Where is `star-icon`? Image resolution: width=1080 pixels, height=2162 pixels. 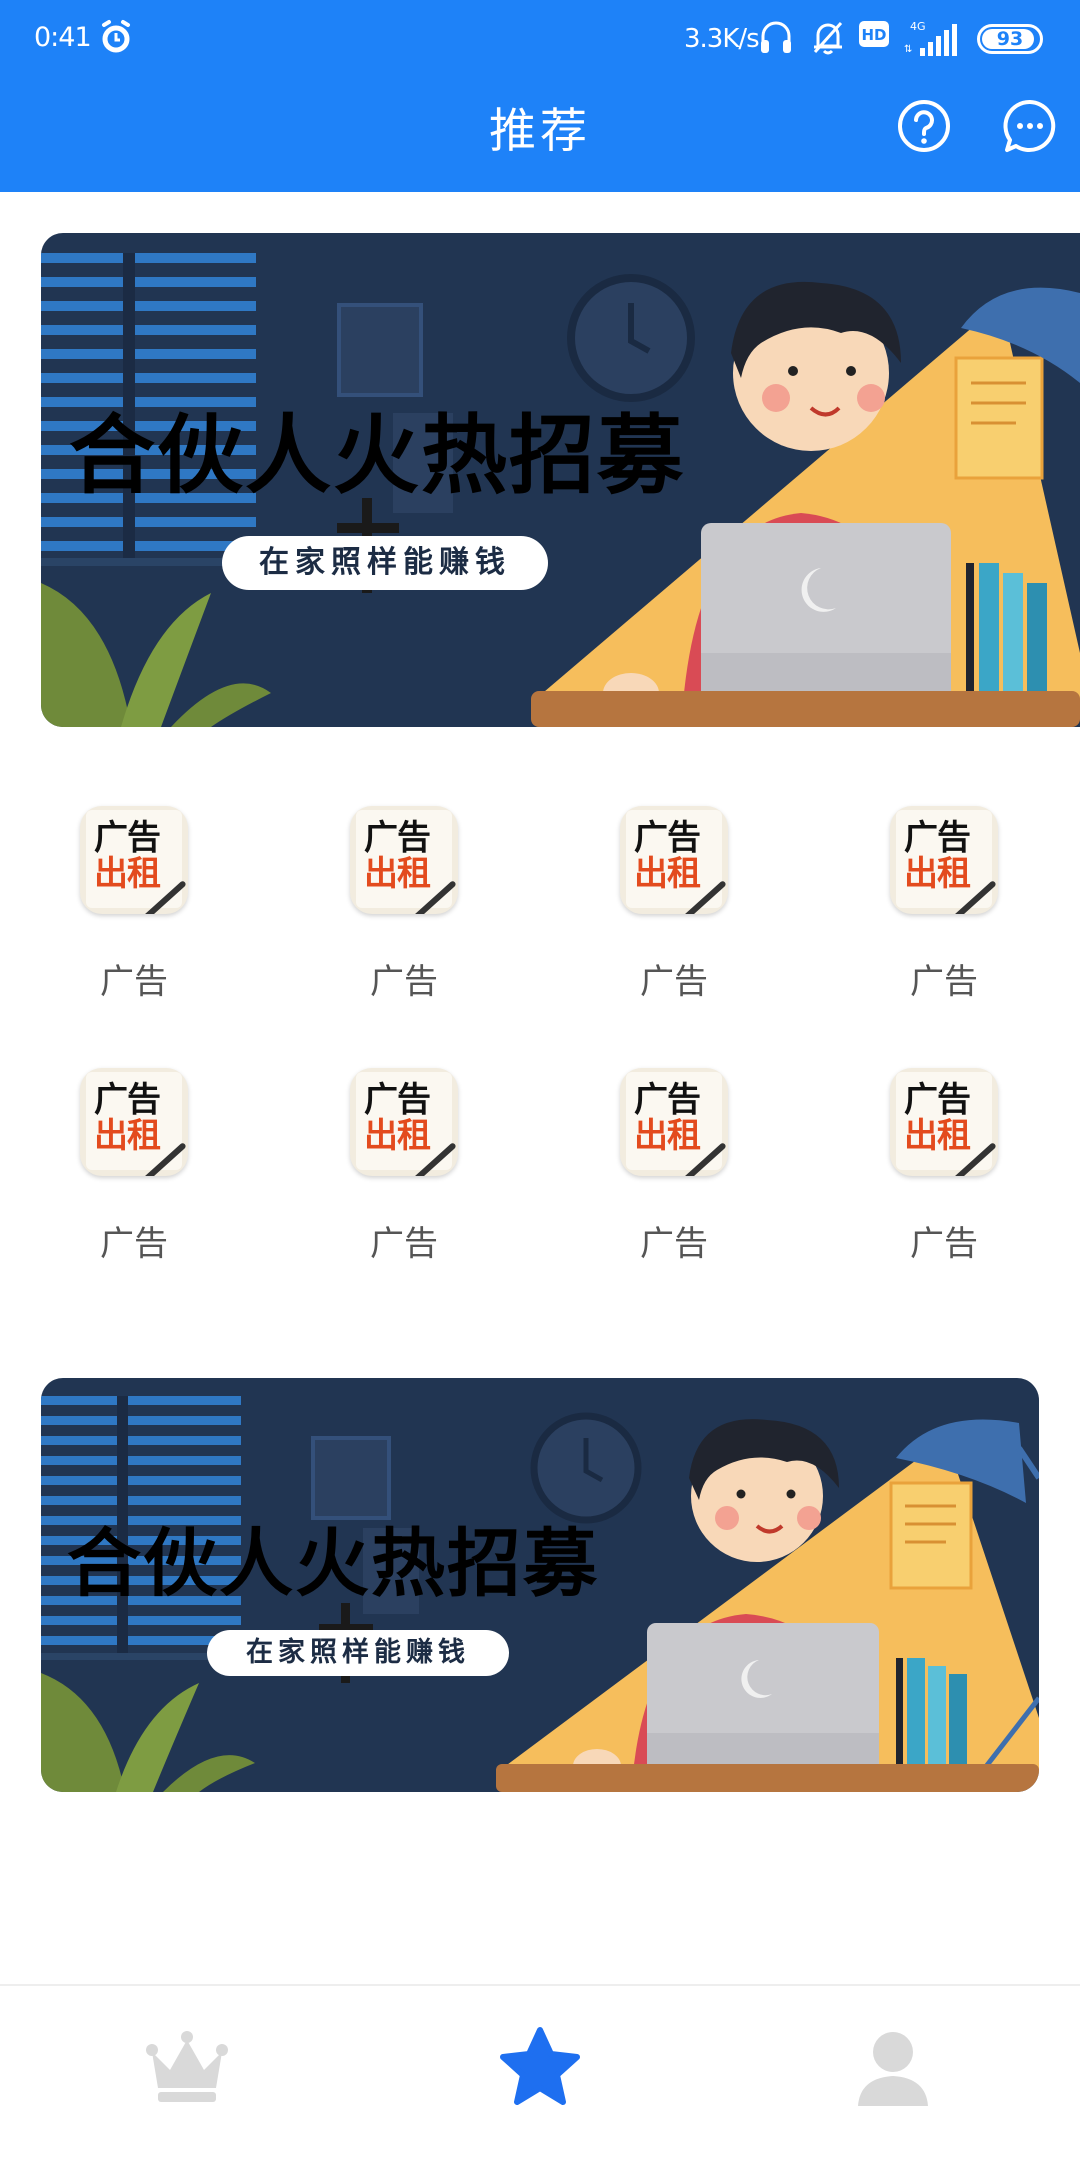 star-icon is located at coordinates (540, 2066).